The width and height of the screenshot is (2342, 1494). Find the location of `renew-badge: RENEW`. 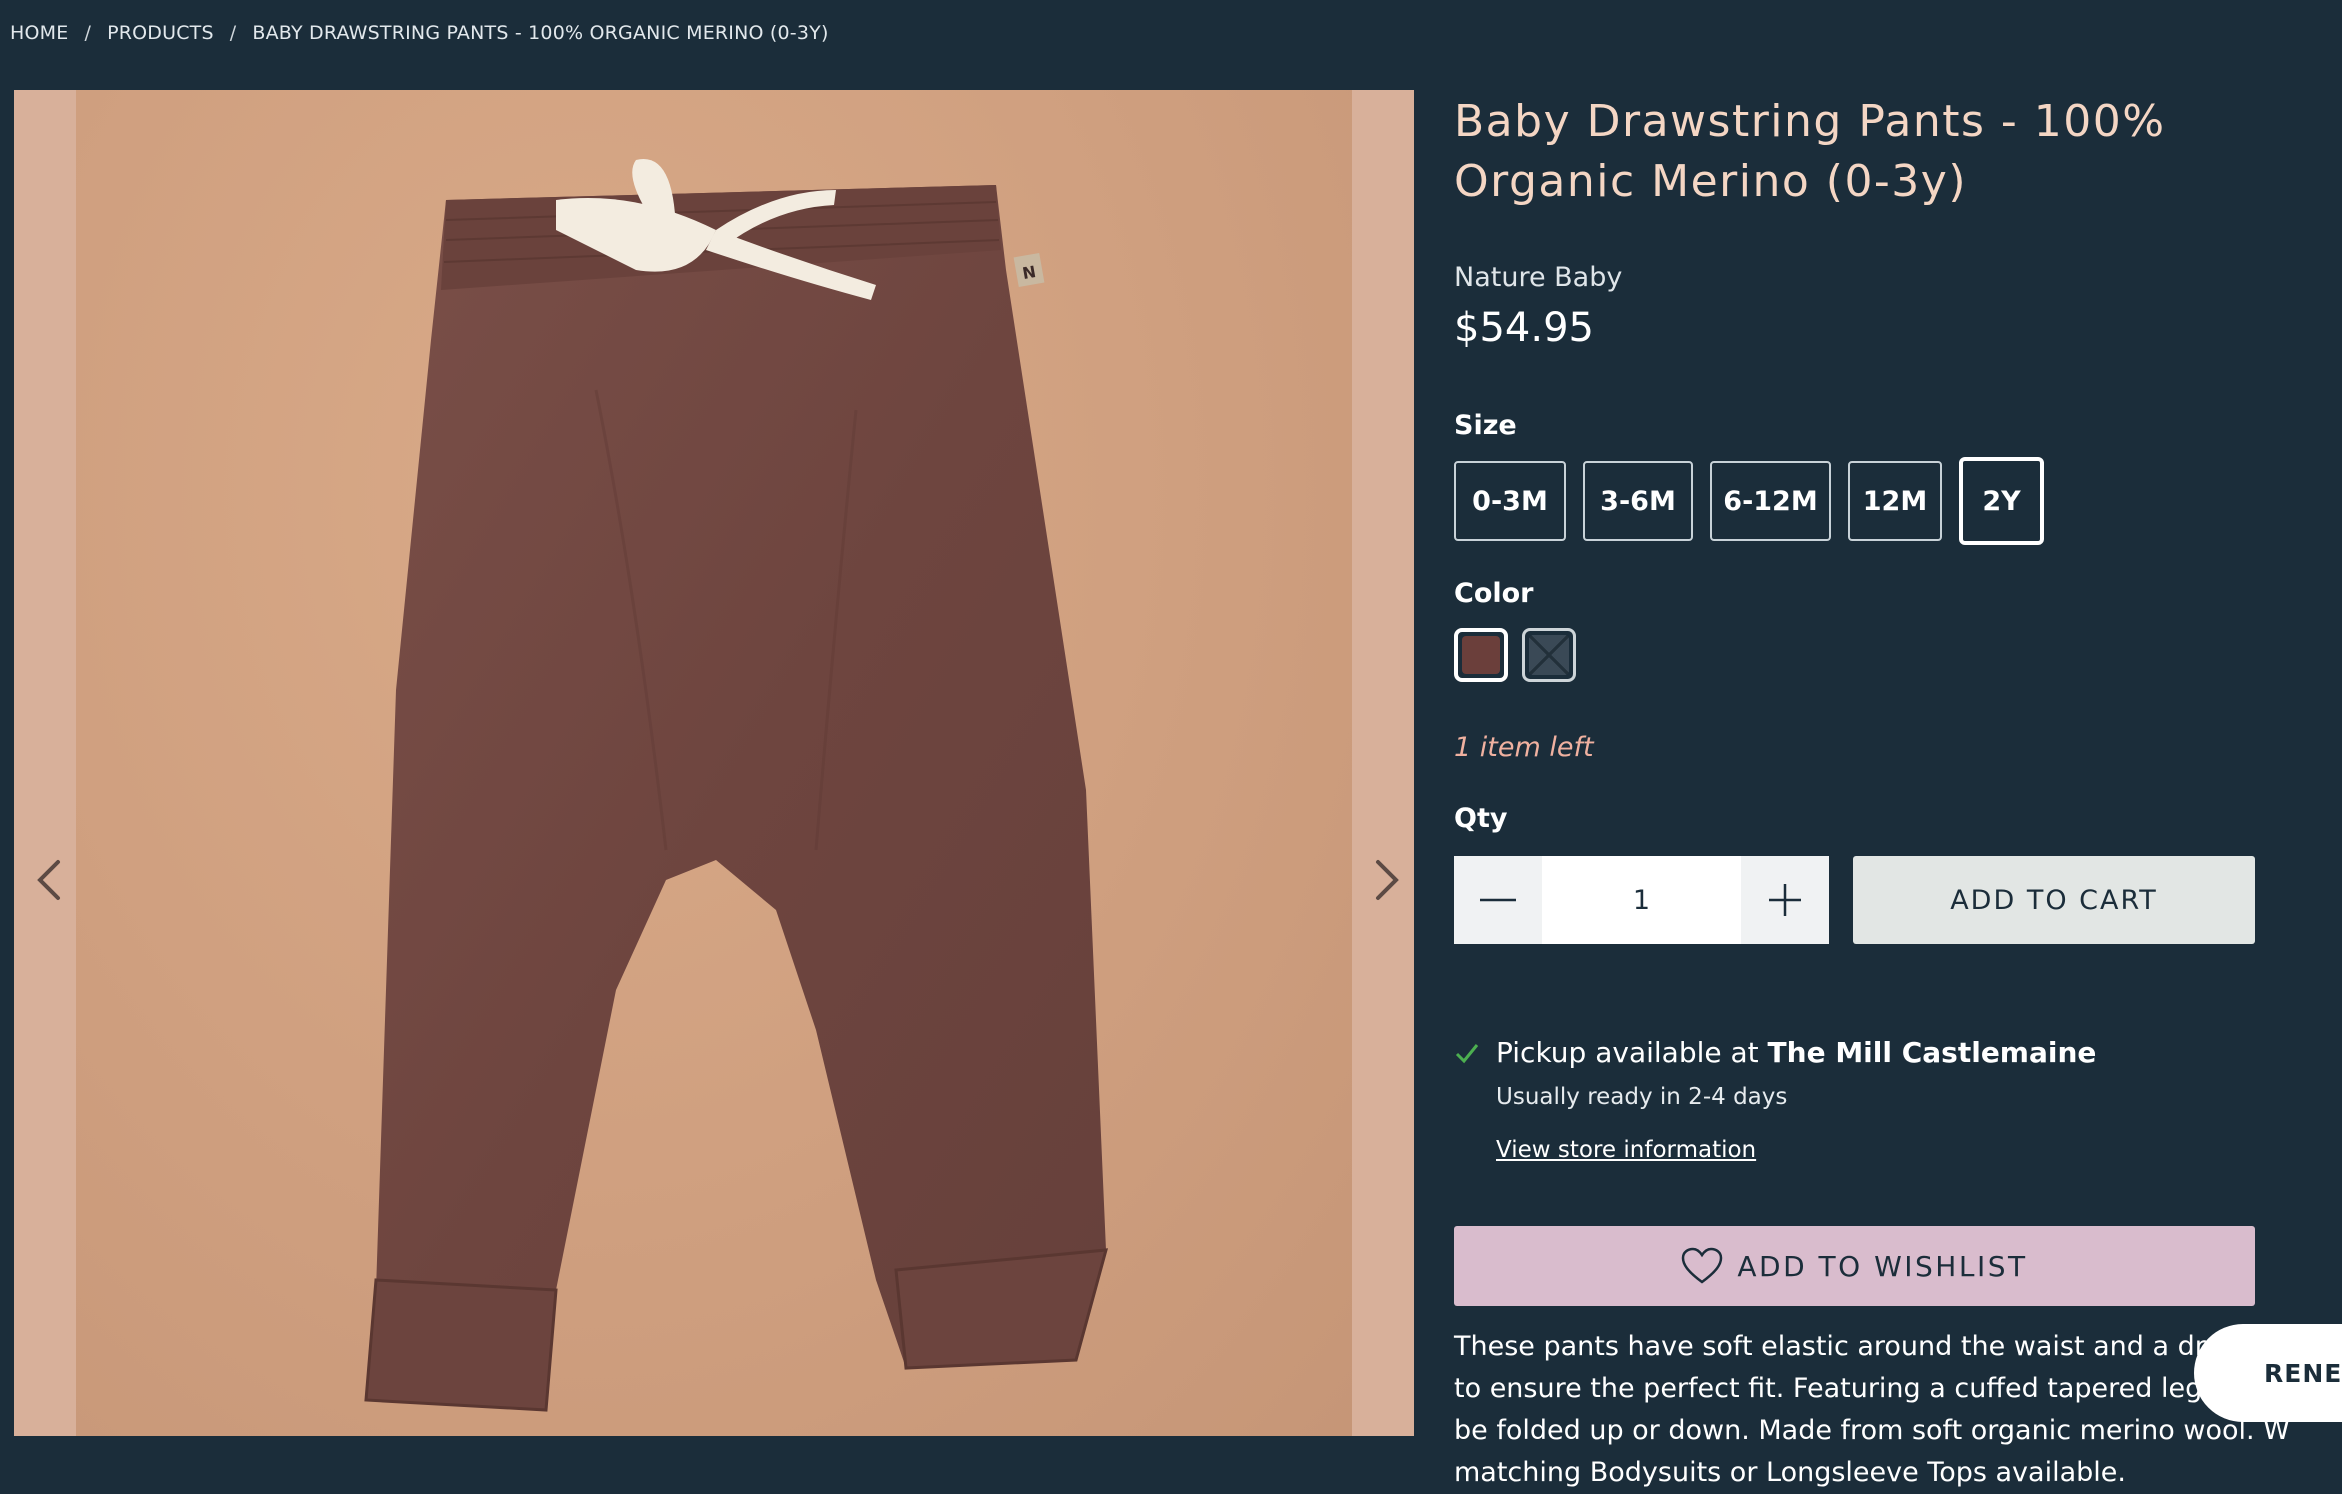

renew-badge: RENEW is located at coordinates (2268, 1373).